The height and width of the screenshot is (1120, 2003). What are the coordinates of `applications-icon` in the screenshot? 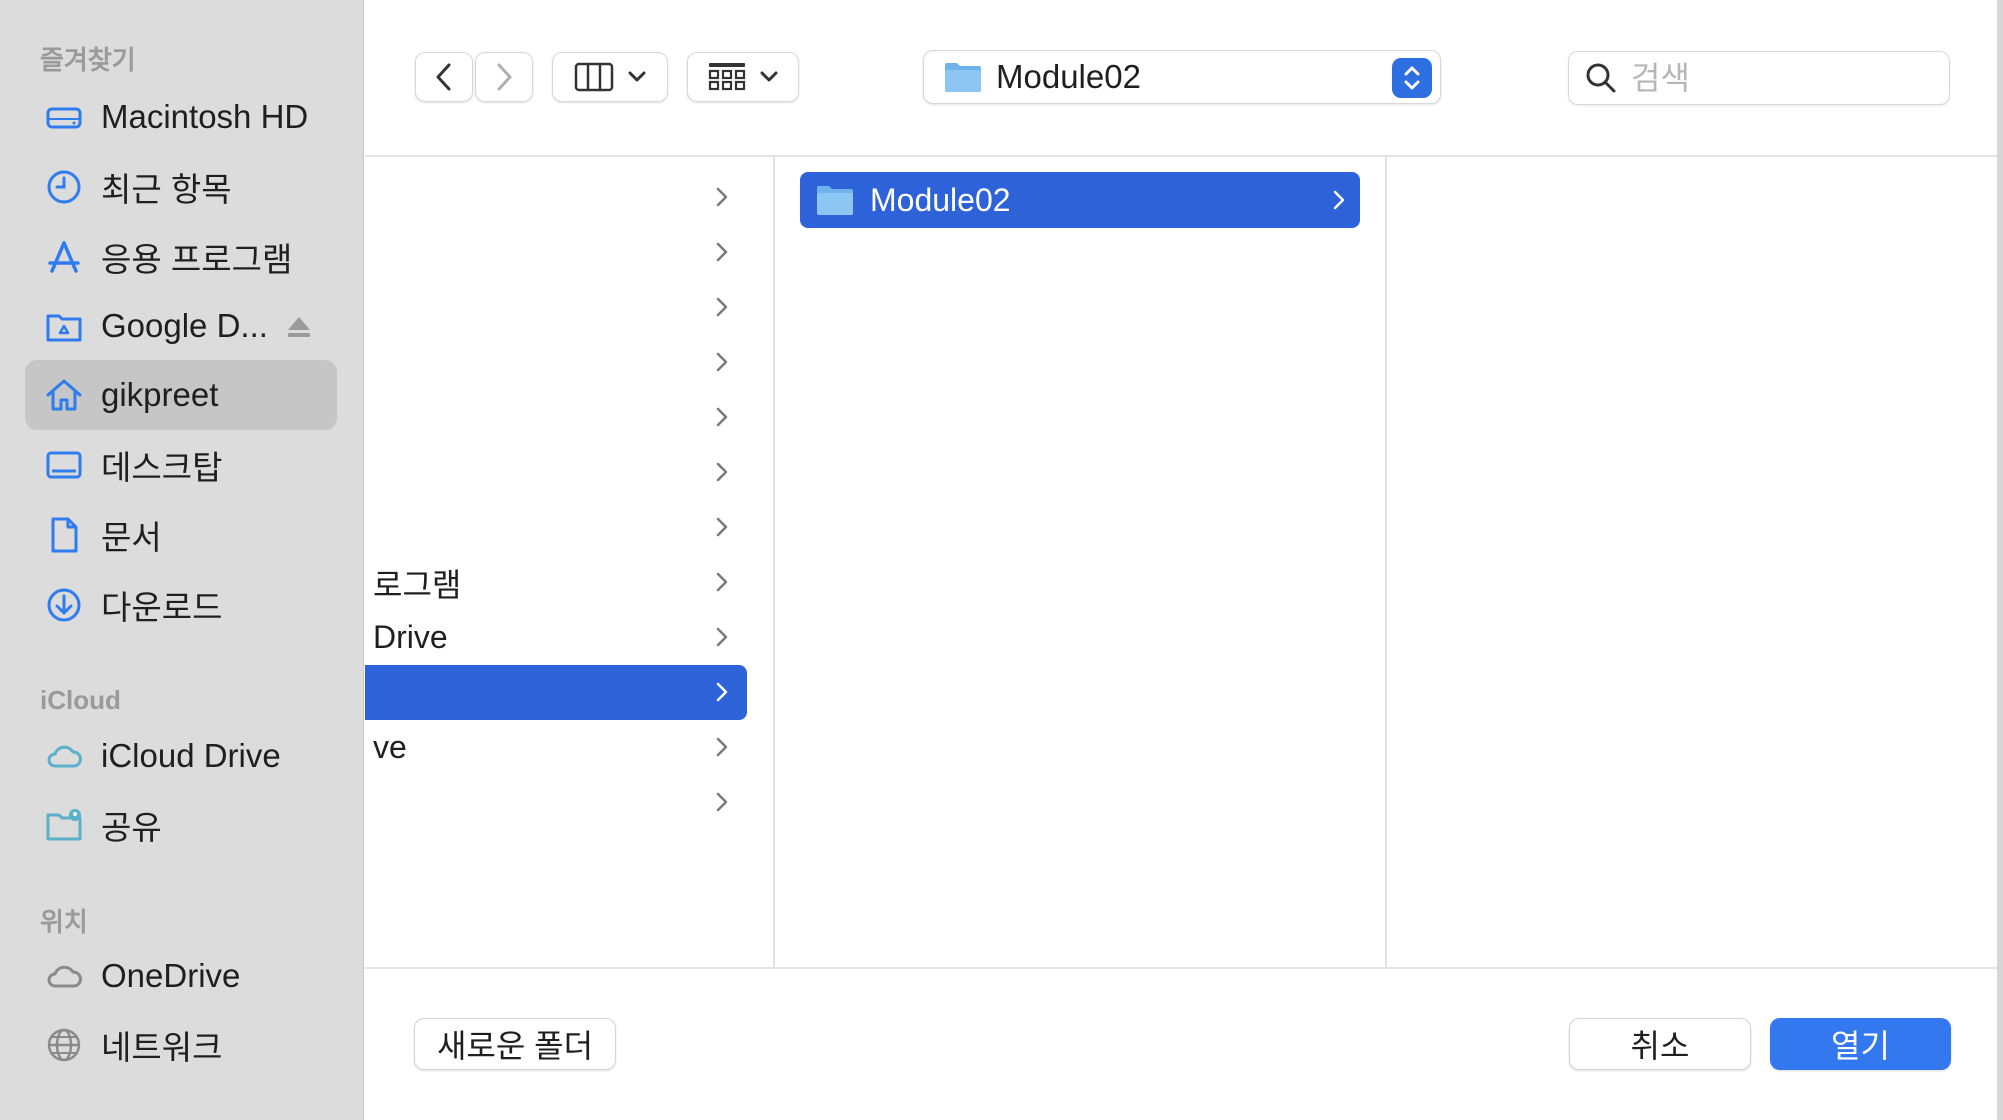 It's located at (64, 257).